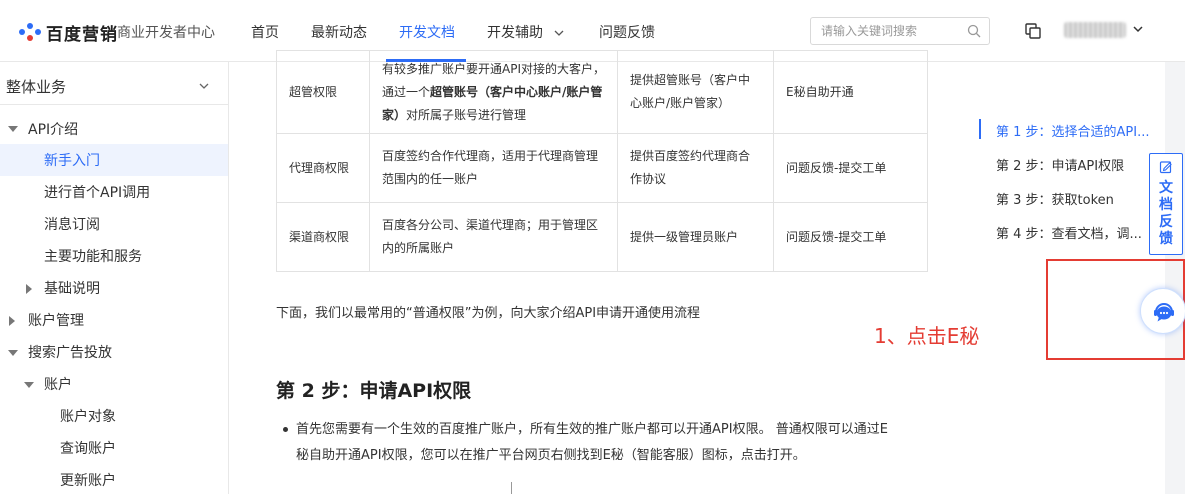 The width and height of the screenshot is (1185, 497). What do you see at coordinates (427, 32) in the screenshot?
I see `nav-dev-docs: 开发文档` at bounding box center [427, 32].